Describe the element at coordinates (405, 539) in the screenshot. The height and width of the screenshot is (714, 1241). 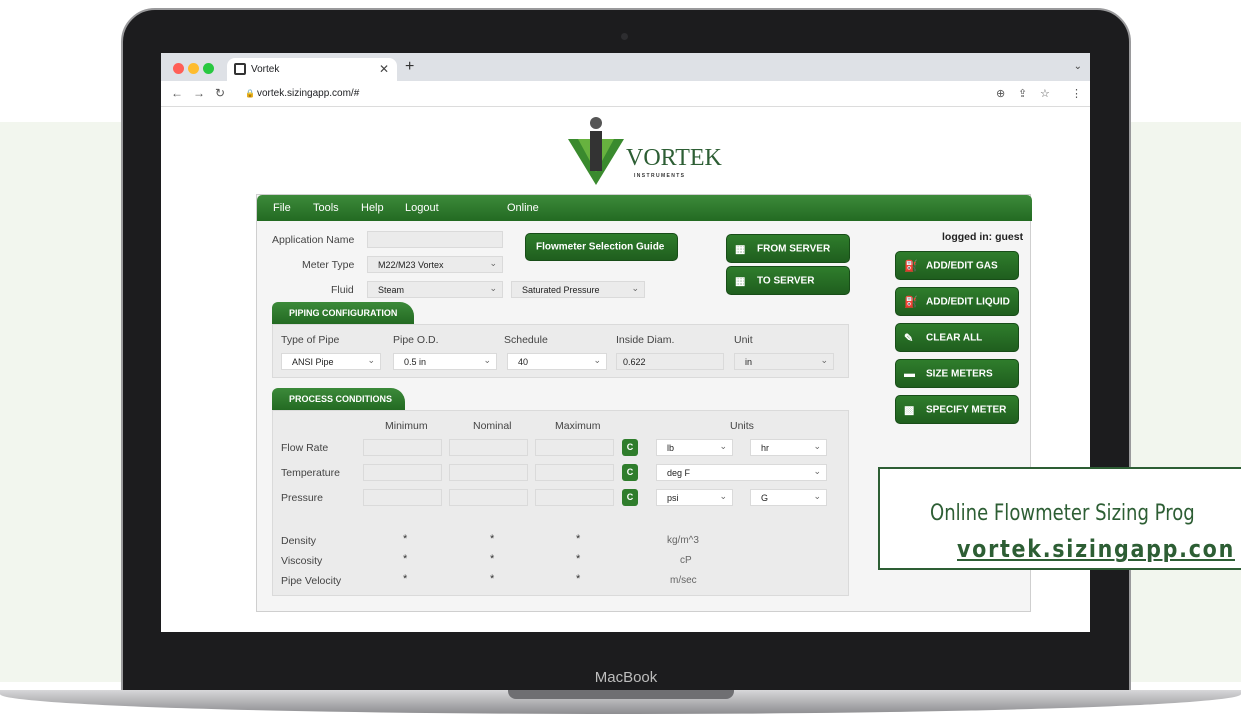
I see `density-min-value: *` at that location.